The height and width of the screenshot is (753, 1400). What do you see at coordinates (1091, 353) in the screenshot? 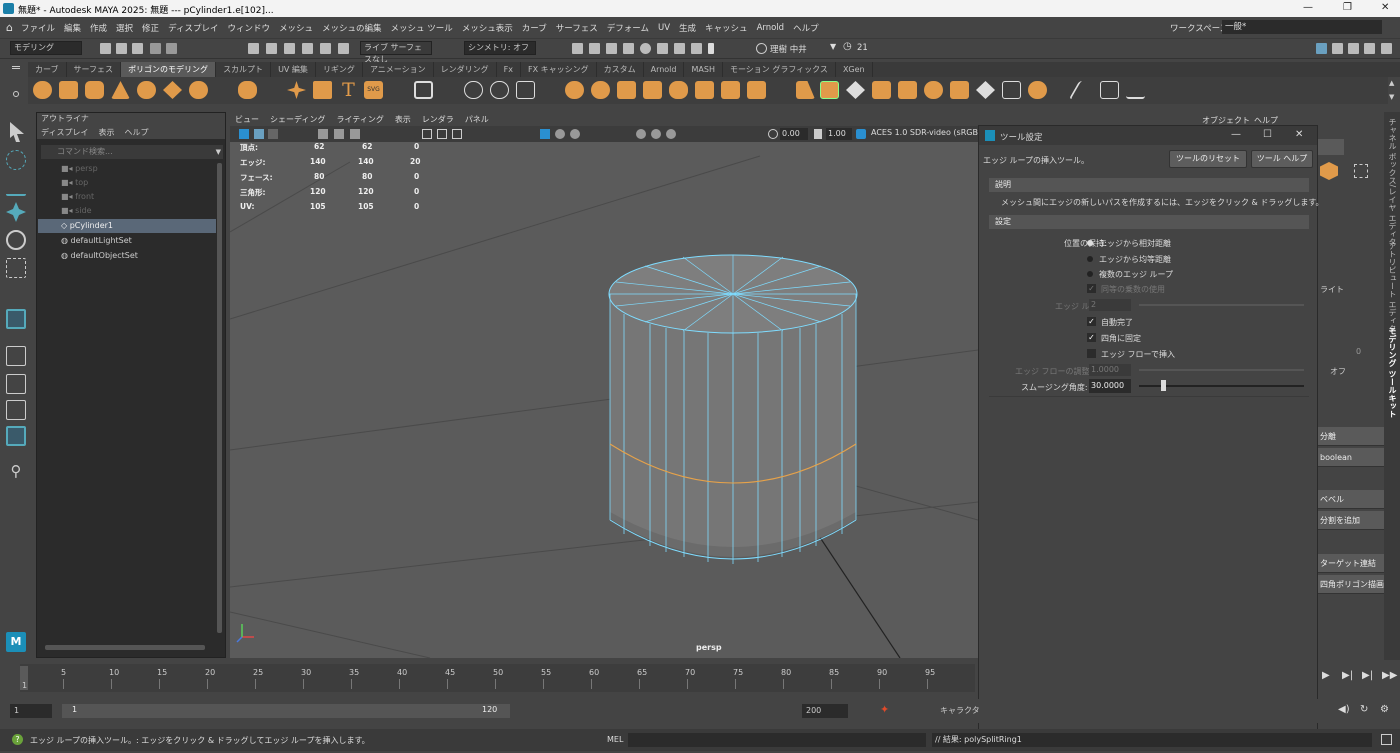
I see `edge-flow-checkbox` at bounding box center [1091, 353].